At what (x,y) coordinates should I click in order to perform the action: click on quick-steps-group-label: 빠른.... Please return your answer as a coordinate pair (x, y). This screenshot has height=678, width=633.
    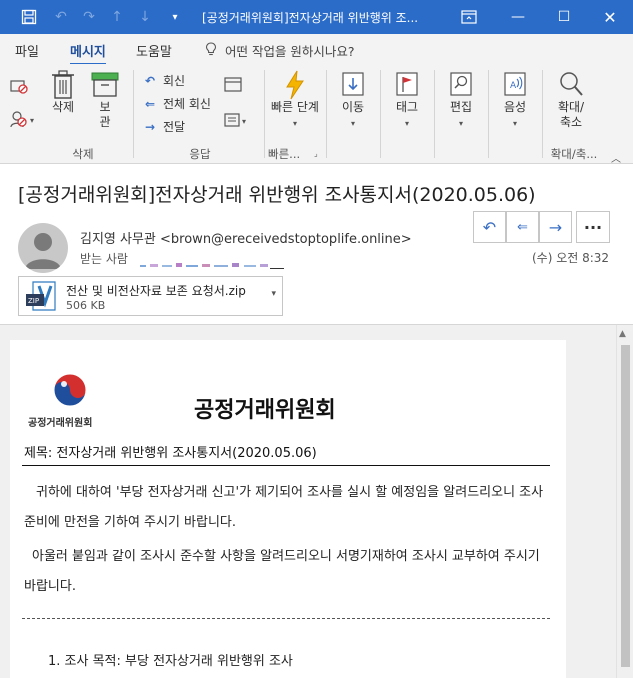
    Looking at the image, I should click on (284, 154).